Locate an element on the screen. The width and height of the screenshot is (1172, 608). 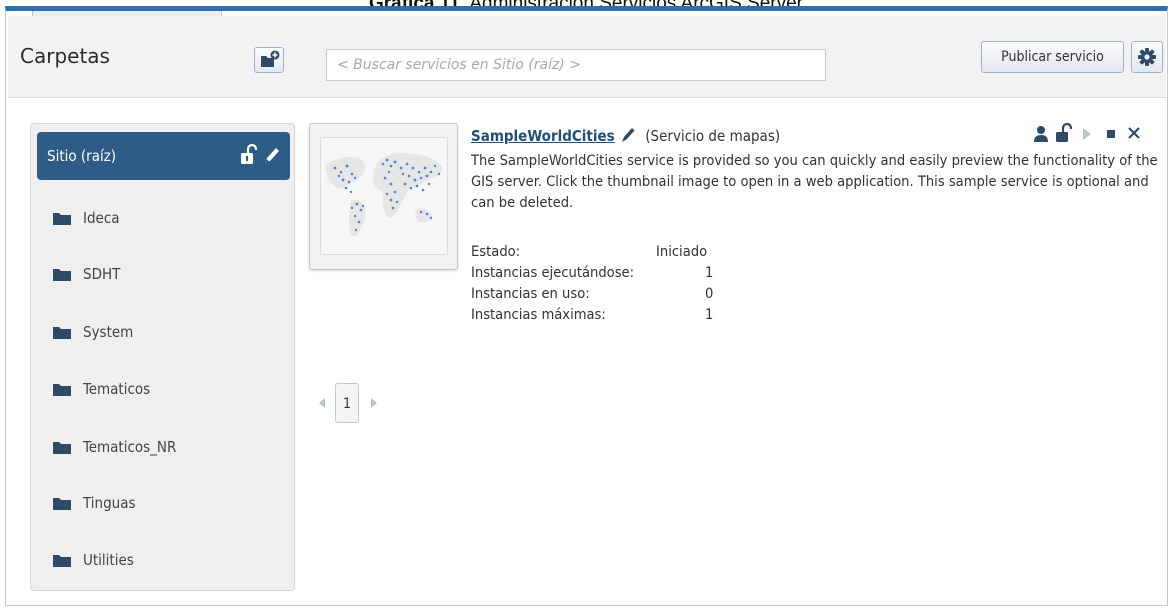
folder-label: Tematicos is located at coordinates (117, 389).